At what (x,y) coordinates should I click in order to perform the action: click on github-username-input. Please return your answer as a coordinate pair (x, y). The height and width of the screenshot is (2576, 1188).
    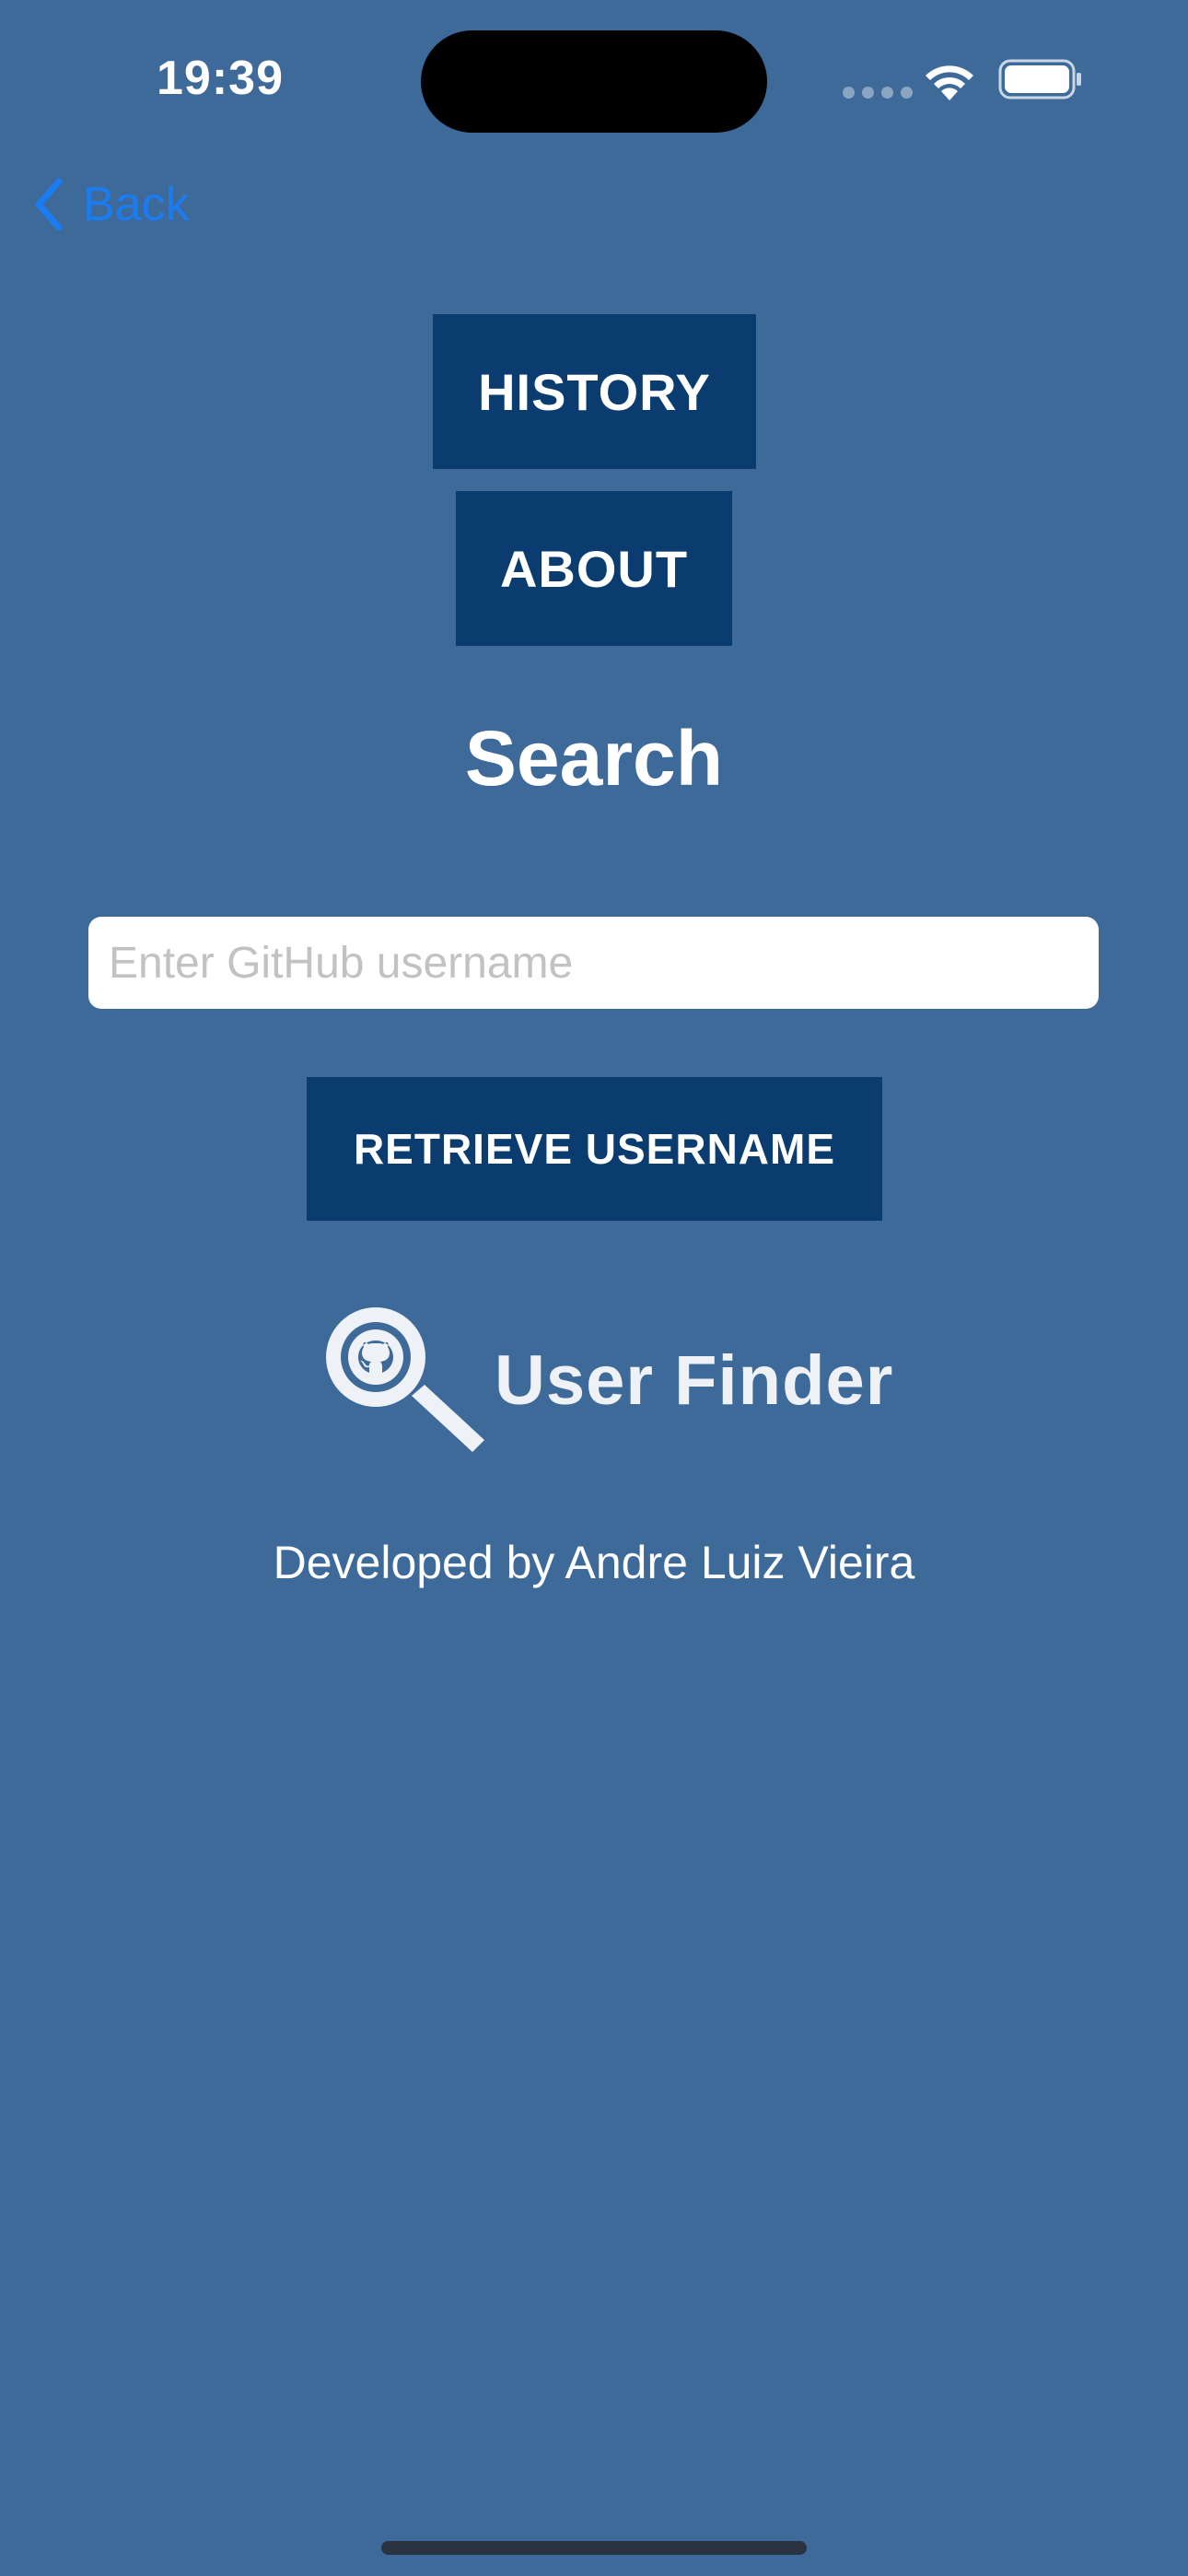
    Looking at the image, I should click on (593, 963).